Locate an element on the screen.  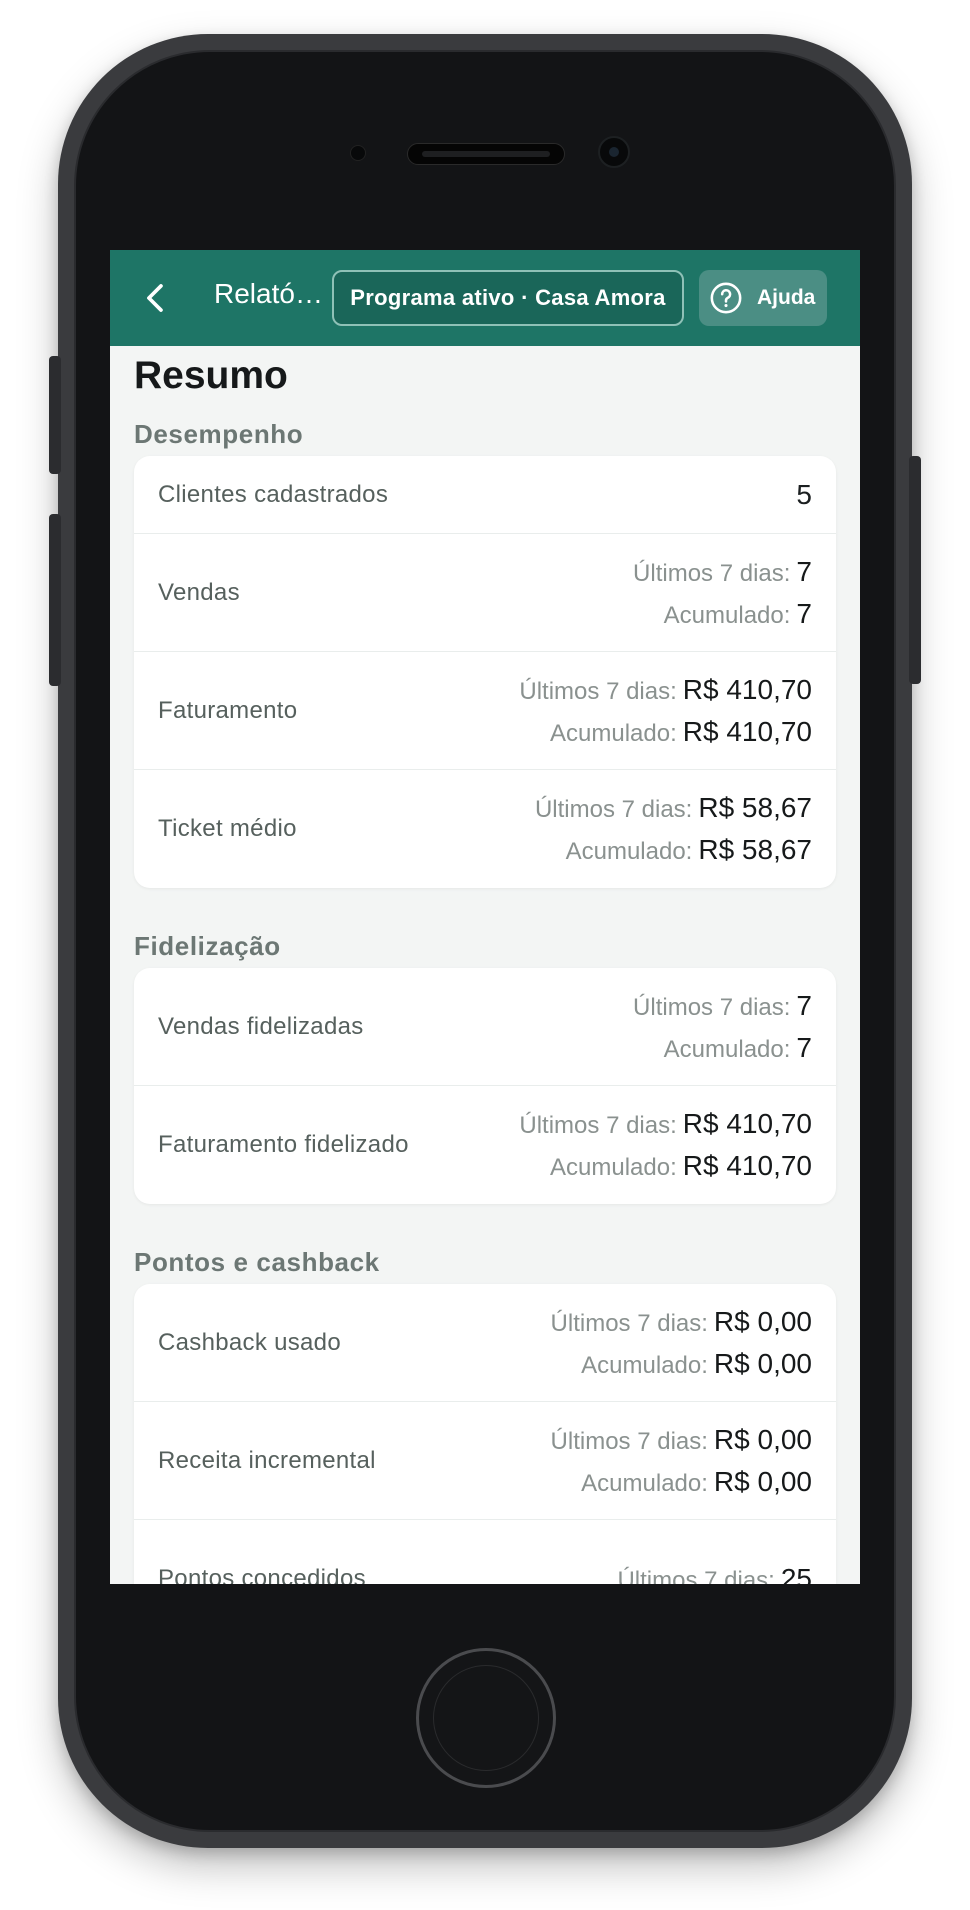
metric-row-pontos-concedidos: Pontos concedidos Últimos 7 dias: 25 is located at coordinates (485, 1552).